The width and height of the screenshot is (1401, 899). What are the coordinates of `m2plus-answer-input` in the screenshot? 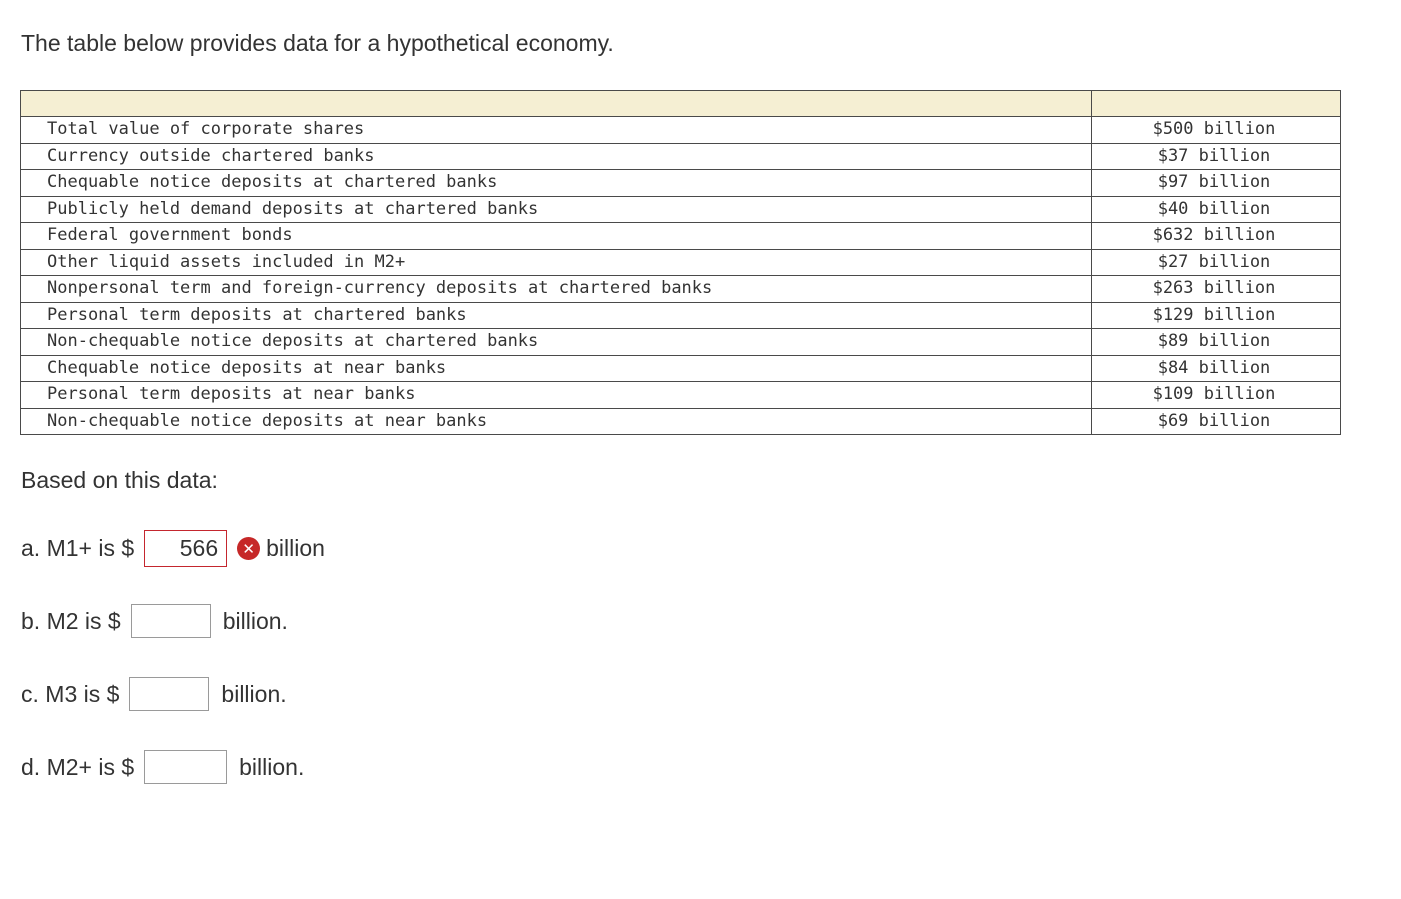 It's located at (186, 767).